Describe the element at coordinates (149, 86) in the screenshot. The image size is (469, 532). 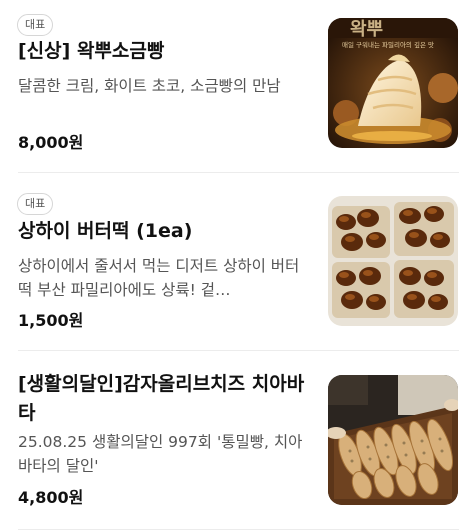
I see `menu-item-description: 달콤한 크림, 화이트 초코, 소금빵의 만남` at that location.